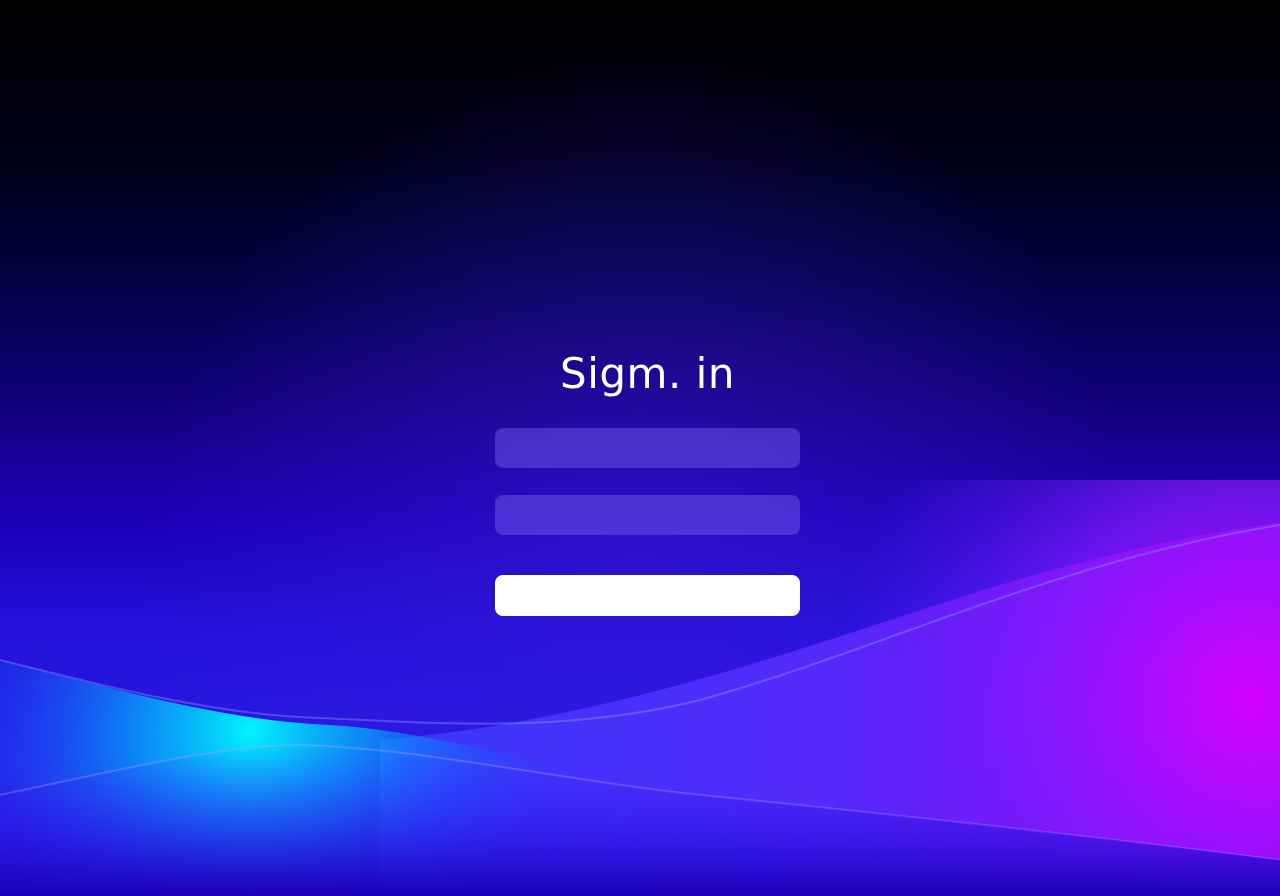 This screenshot has height=896, width=1280. What do you see at coordinates (647, 373) in the screenshot?
I see `page-title: Sigm. in` at bounding box center [647, 373].